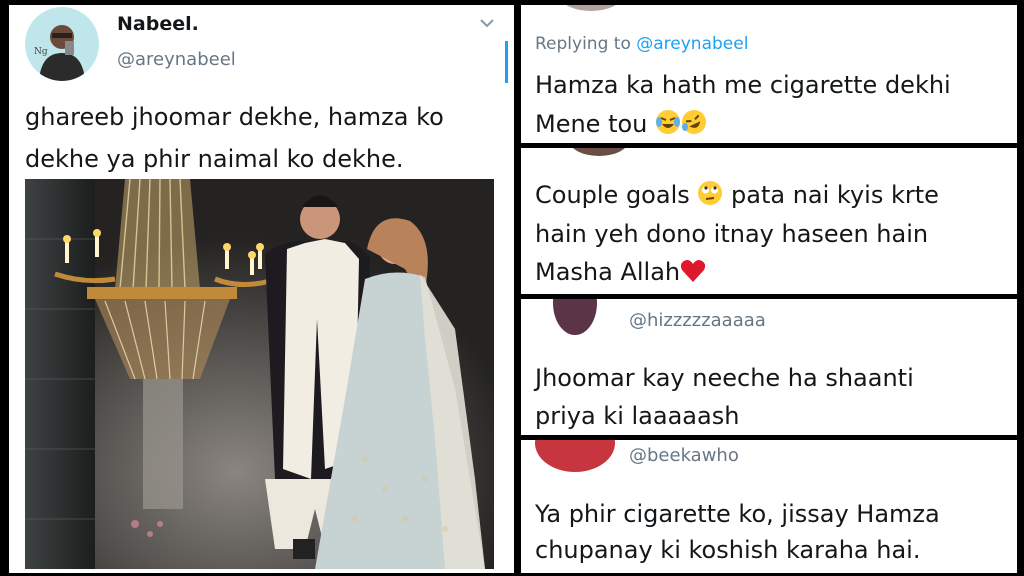 This screenshot has height=576, width=1024. Describe the element at coordinates (835, 195) in the screenshot. I see `reply-2-line1-rest: pata nai kyis krte` at that location.